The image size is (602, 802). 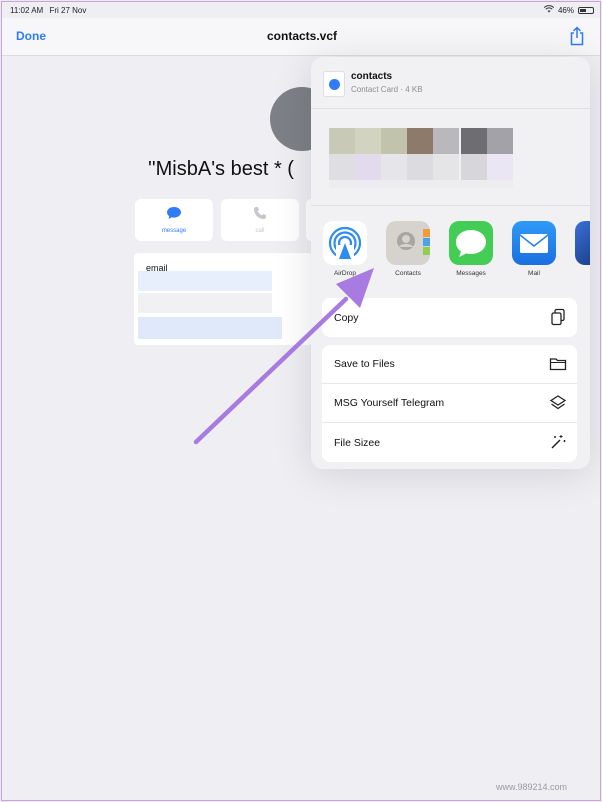 I want to click on wifi-icon, so click(x=549, y=10).